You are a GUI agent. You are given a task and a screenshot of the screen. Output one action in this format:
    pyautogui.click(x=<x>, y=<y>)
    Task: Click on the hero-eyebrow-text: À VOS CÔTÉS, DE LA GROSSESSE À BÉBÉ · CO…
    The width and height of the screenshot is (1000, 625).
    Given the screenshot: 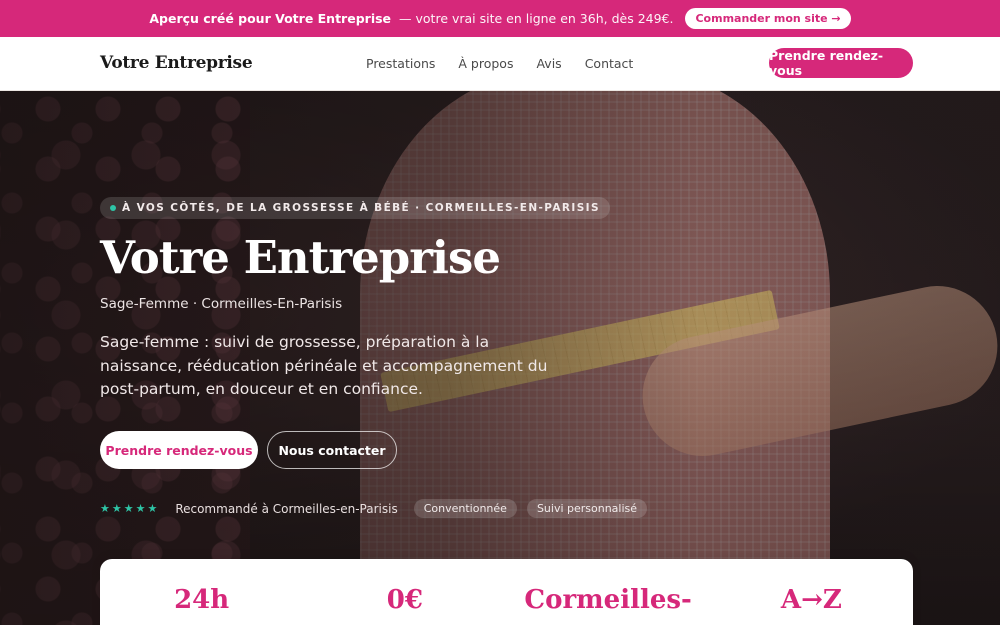 What is the action you would take?
    pyautogui.click(x=361, y=208)
    